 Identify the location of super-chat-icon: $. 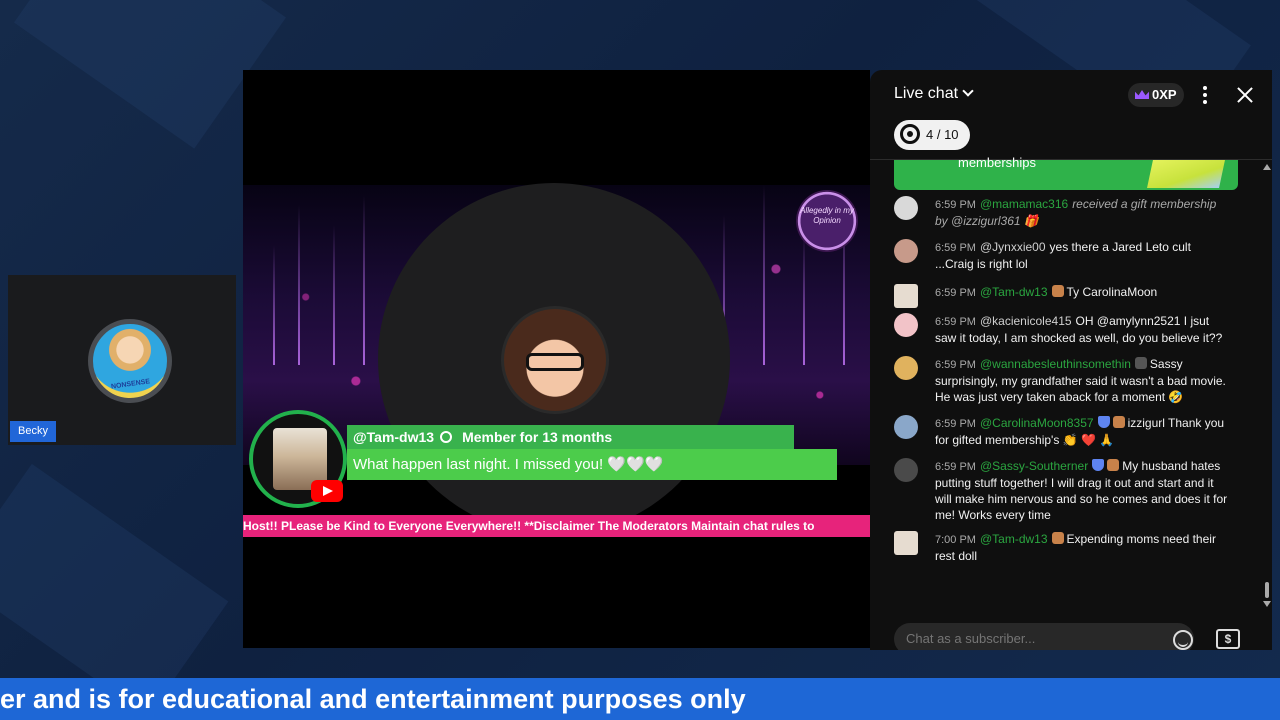
(1228, 639).